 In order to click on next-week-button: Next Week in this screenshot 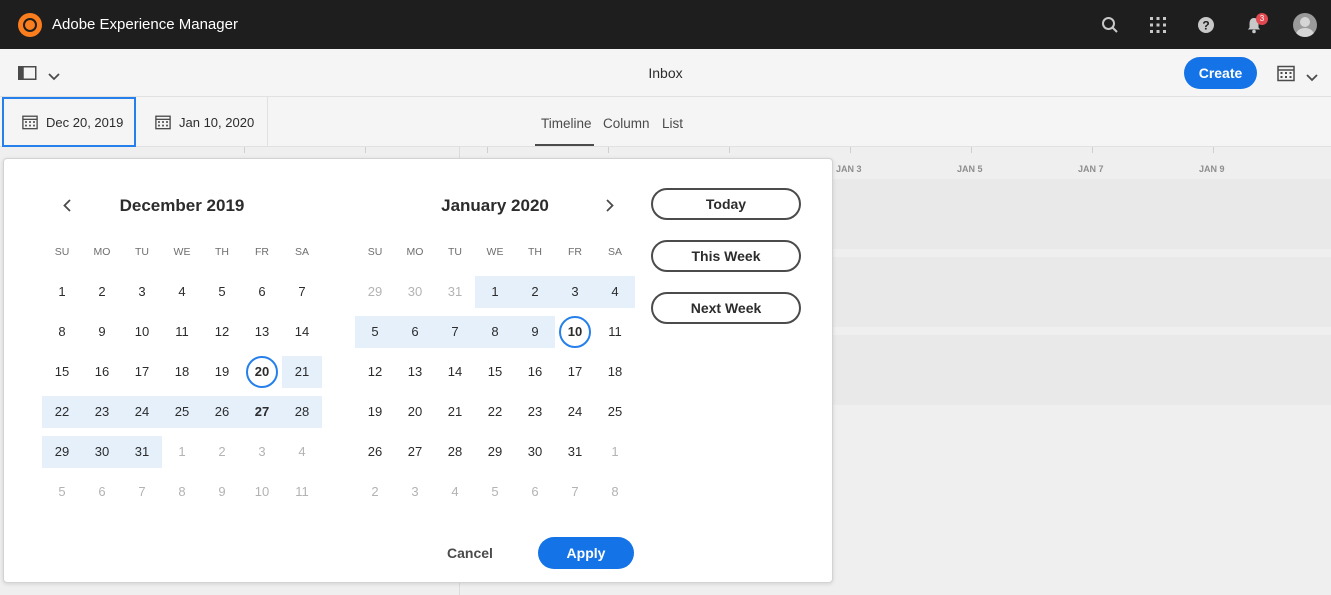, I will do `click(726, 308)`.